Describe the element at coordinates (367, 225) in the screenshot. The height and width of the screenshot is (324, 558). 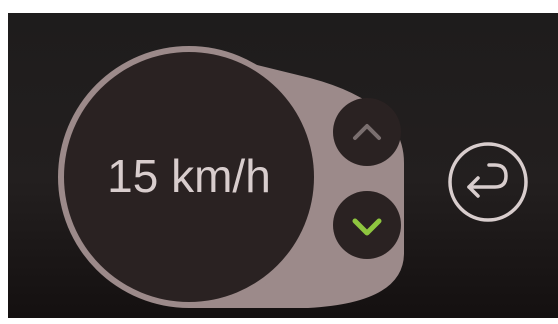
I see `decrease-speed-button` at that location.